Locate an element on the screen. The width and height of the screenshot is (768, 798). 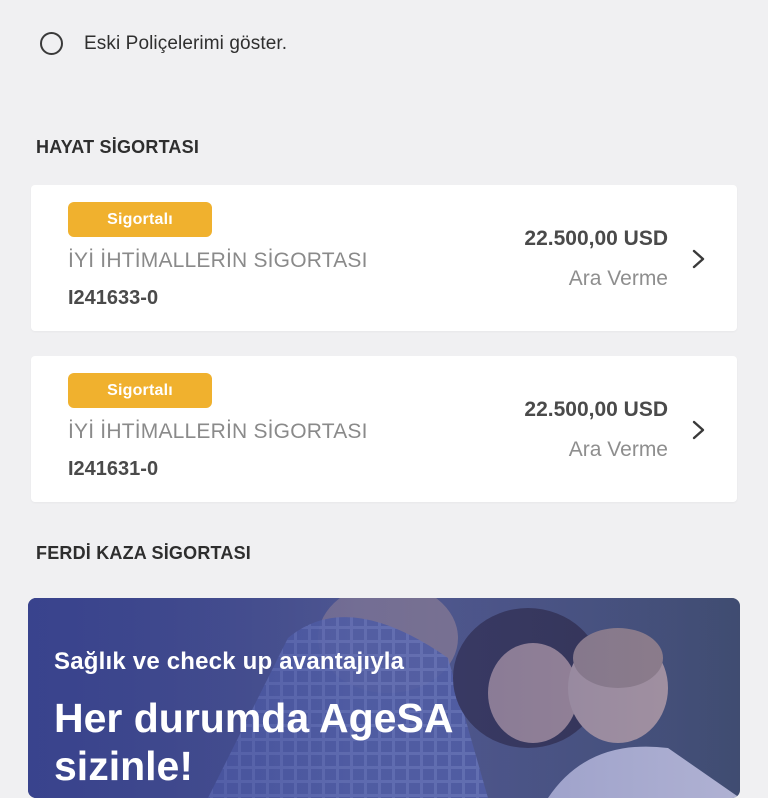
banner-title: Her durumda AgeSA sizinle! is located at coordinates (253, 742).